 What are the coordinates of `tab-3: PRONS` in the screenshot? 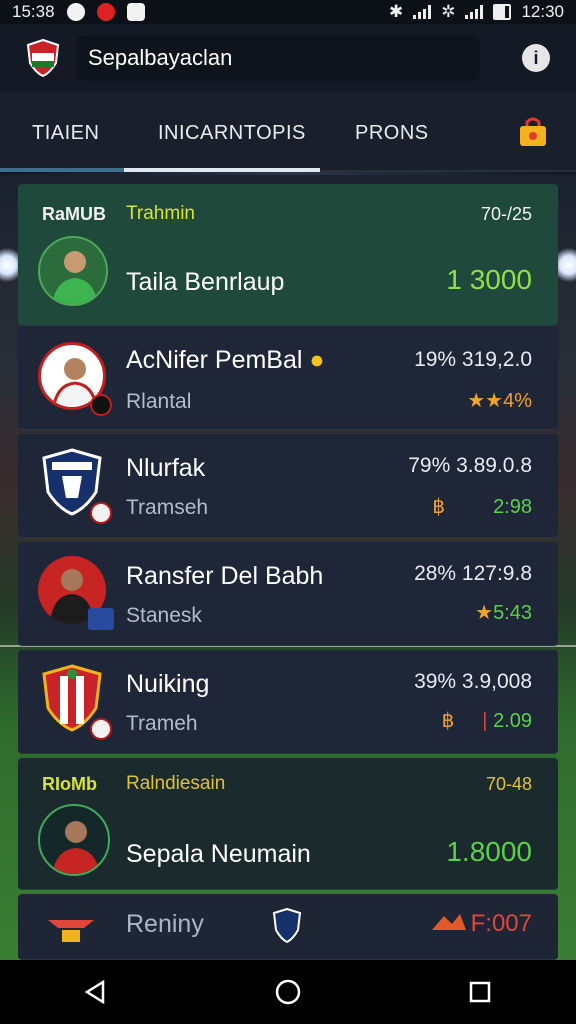 It's located at (392, 133).